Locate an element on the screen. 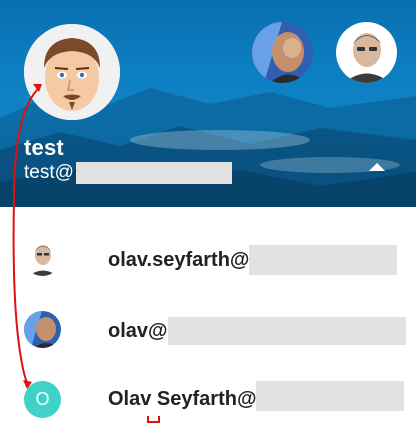  collapse-accounts-arrow-icon is located at coordinates (377, 167).